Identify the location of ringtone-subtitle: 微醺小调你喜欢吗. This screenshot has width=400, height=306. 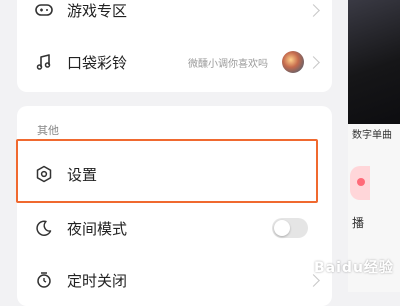
(228, 64).